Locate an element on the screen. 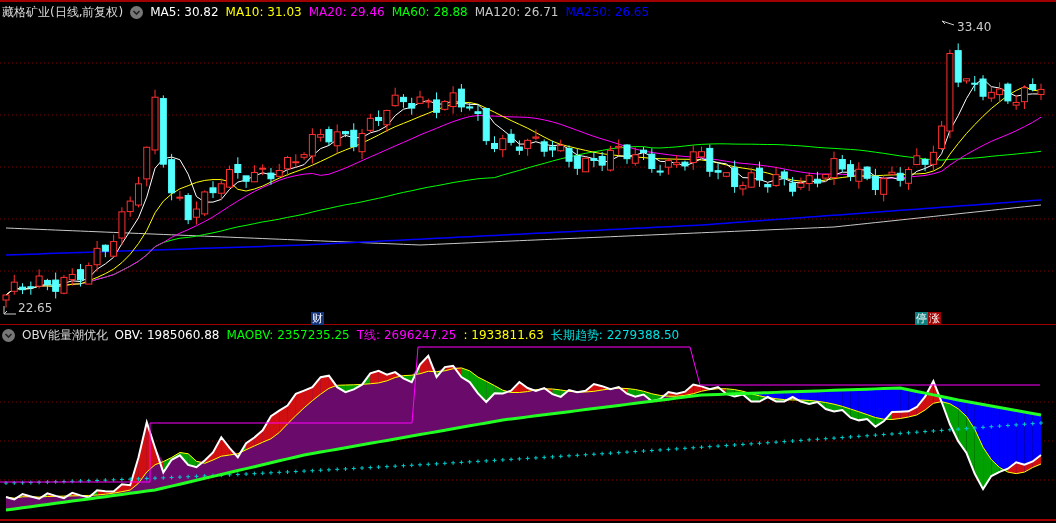 This screenshot has width=1056, height=523. indicator-value: T线: 2696247.25 is located at coordinates (406, 335).